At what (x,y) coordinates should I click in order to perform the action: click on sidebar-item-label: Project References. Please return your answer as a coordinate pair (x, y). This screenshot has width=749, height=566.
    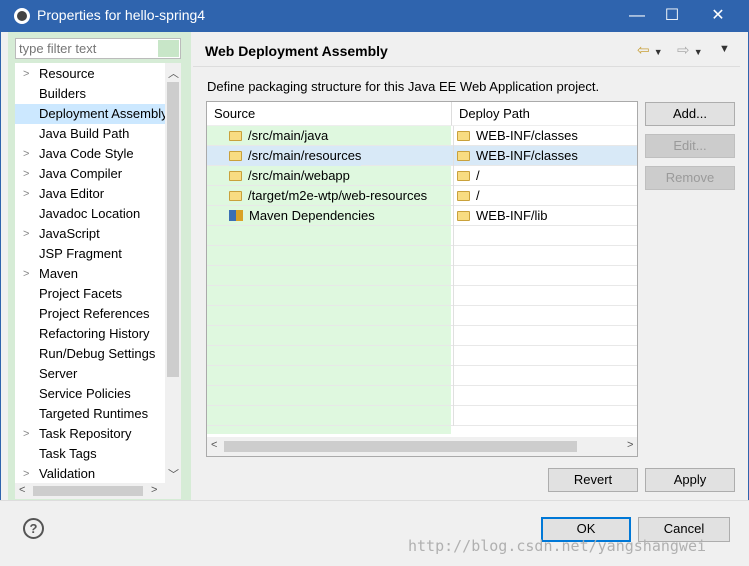
    Looking at the image, I should click on (94, 313).